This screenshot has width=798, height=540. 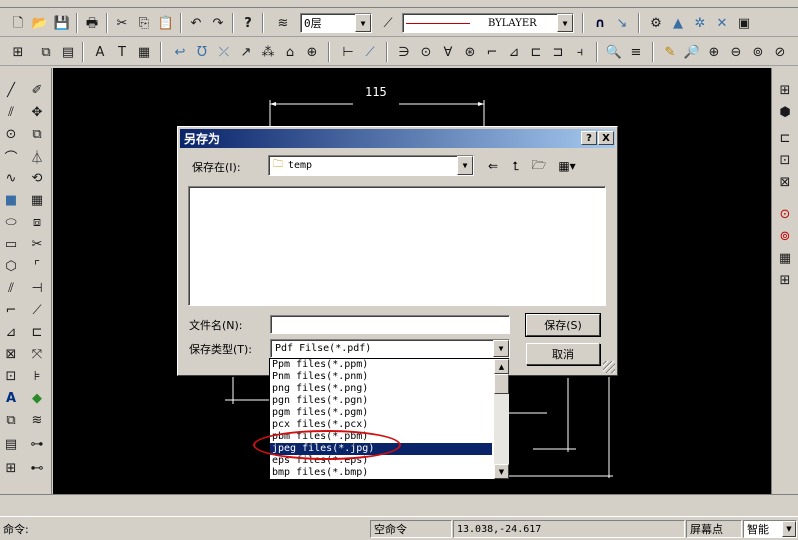 I want to click on save-button: 保存(S), so click(x=563, y=325).